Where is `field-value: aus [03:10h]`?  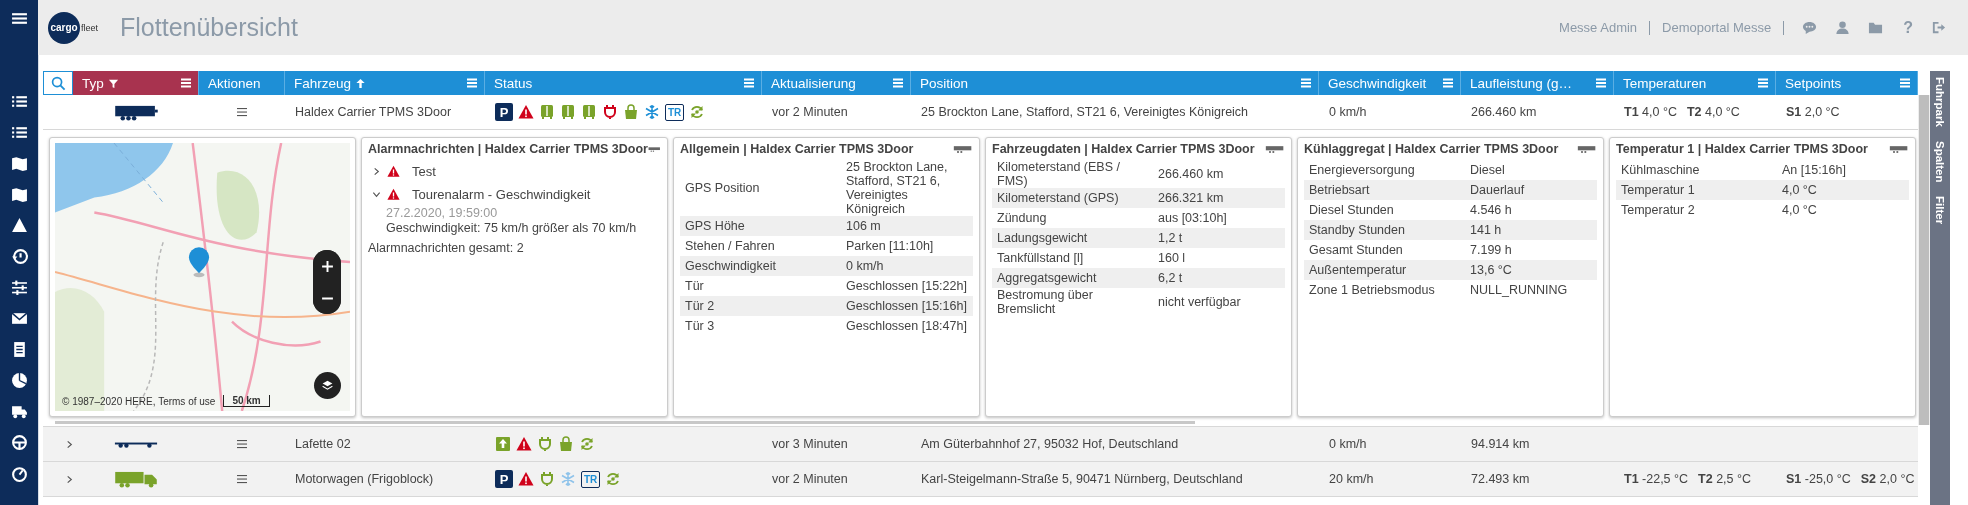
field-value: aus [03:10h] is located at coordinates (1193, 218).